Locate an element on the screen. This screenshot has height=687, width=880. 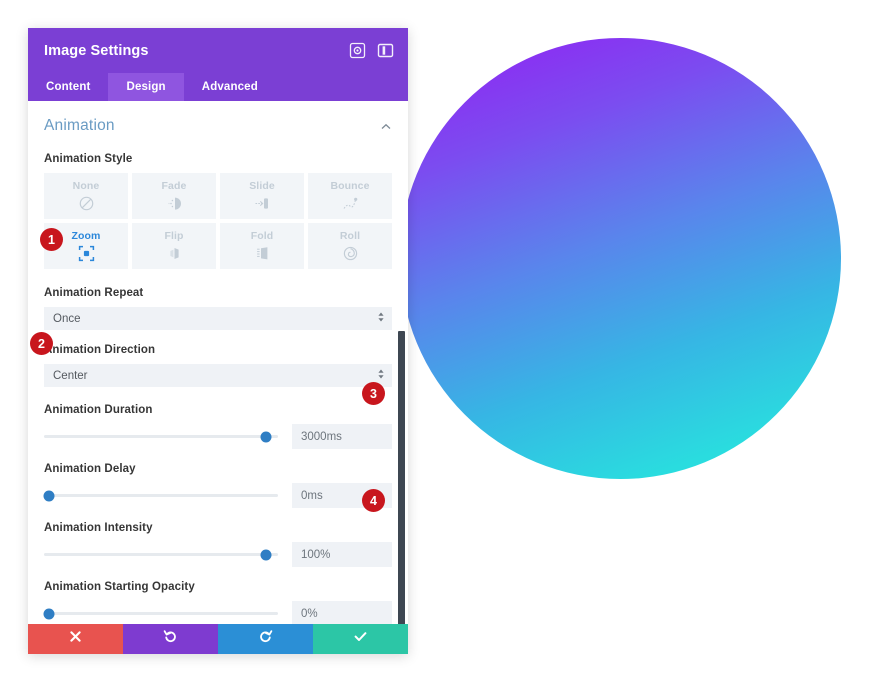
animation-intensity-field: Animation Intensity 100% is located at coordinates (218, 544).